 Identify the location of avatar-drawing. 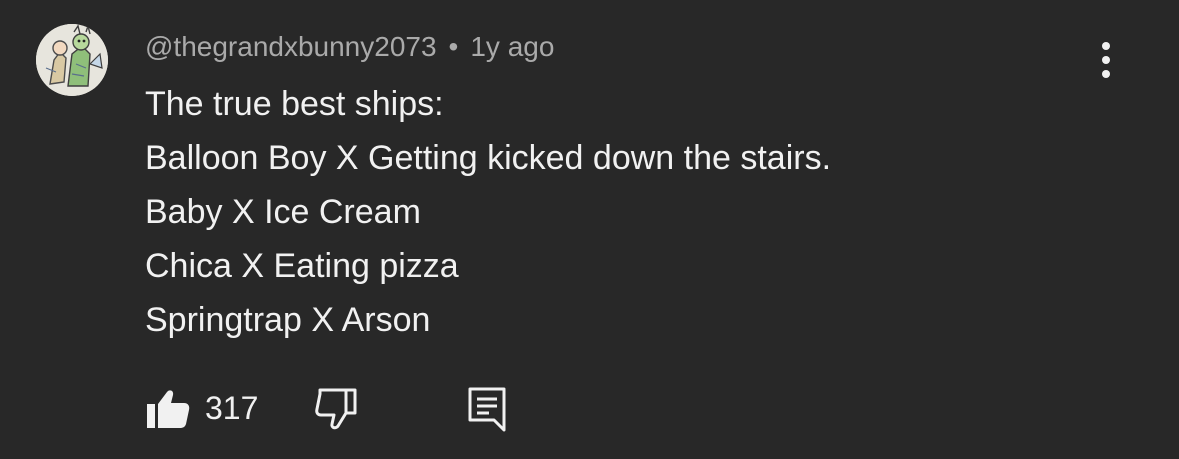
(72, 60).